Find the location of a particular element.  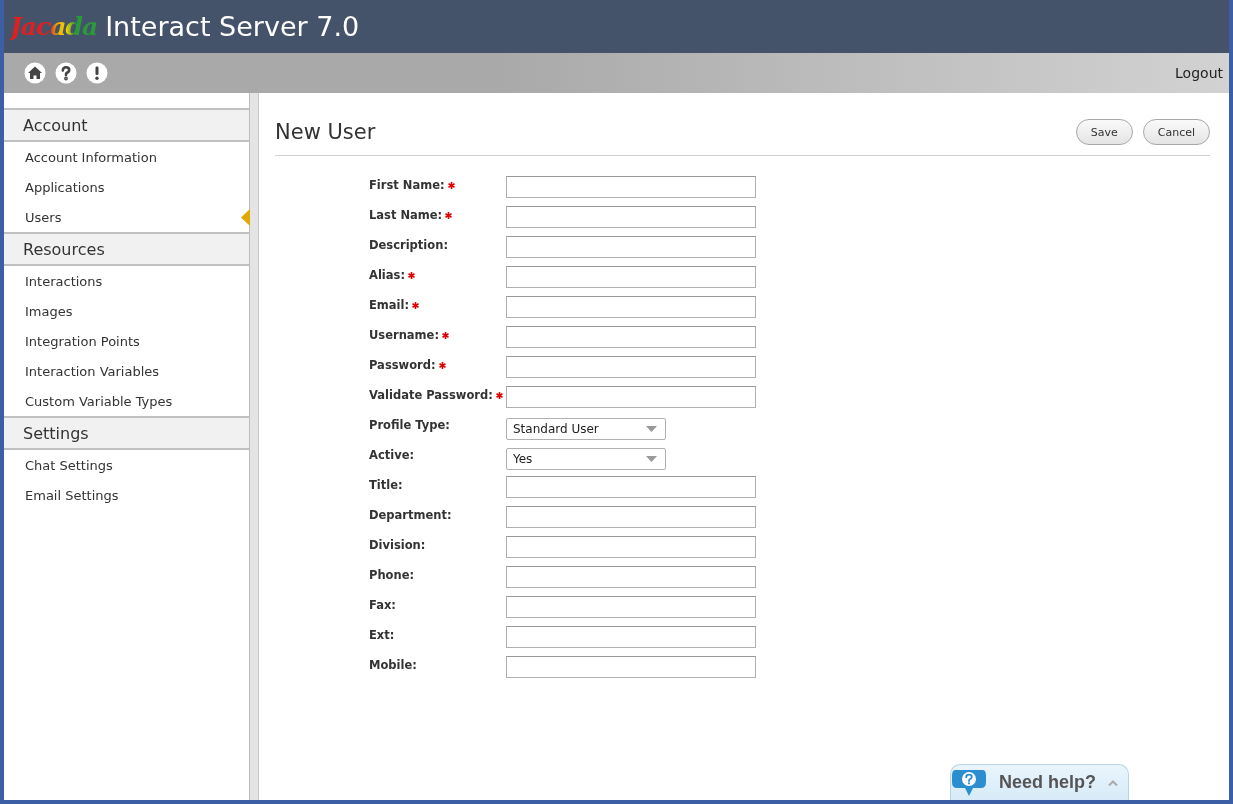

field-label: Email: is located at coordinates (389, 305).